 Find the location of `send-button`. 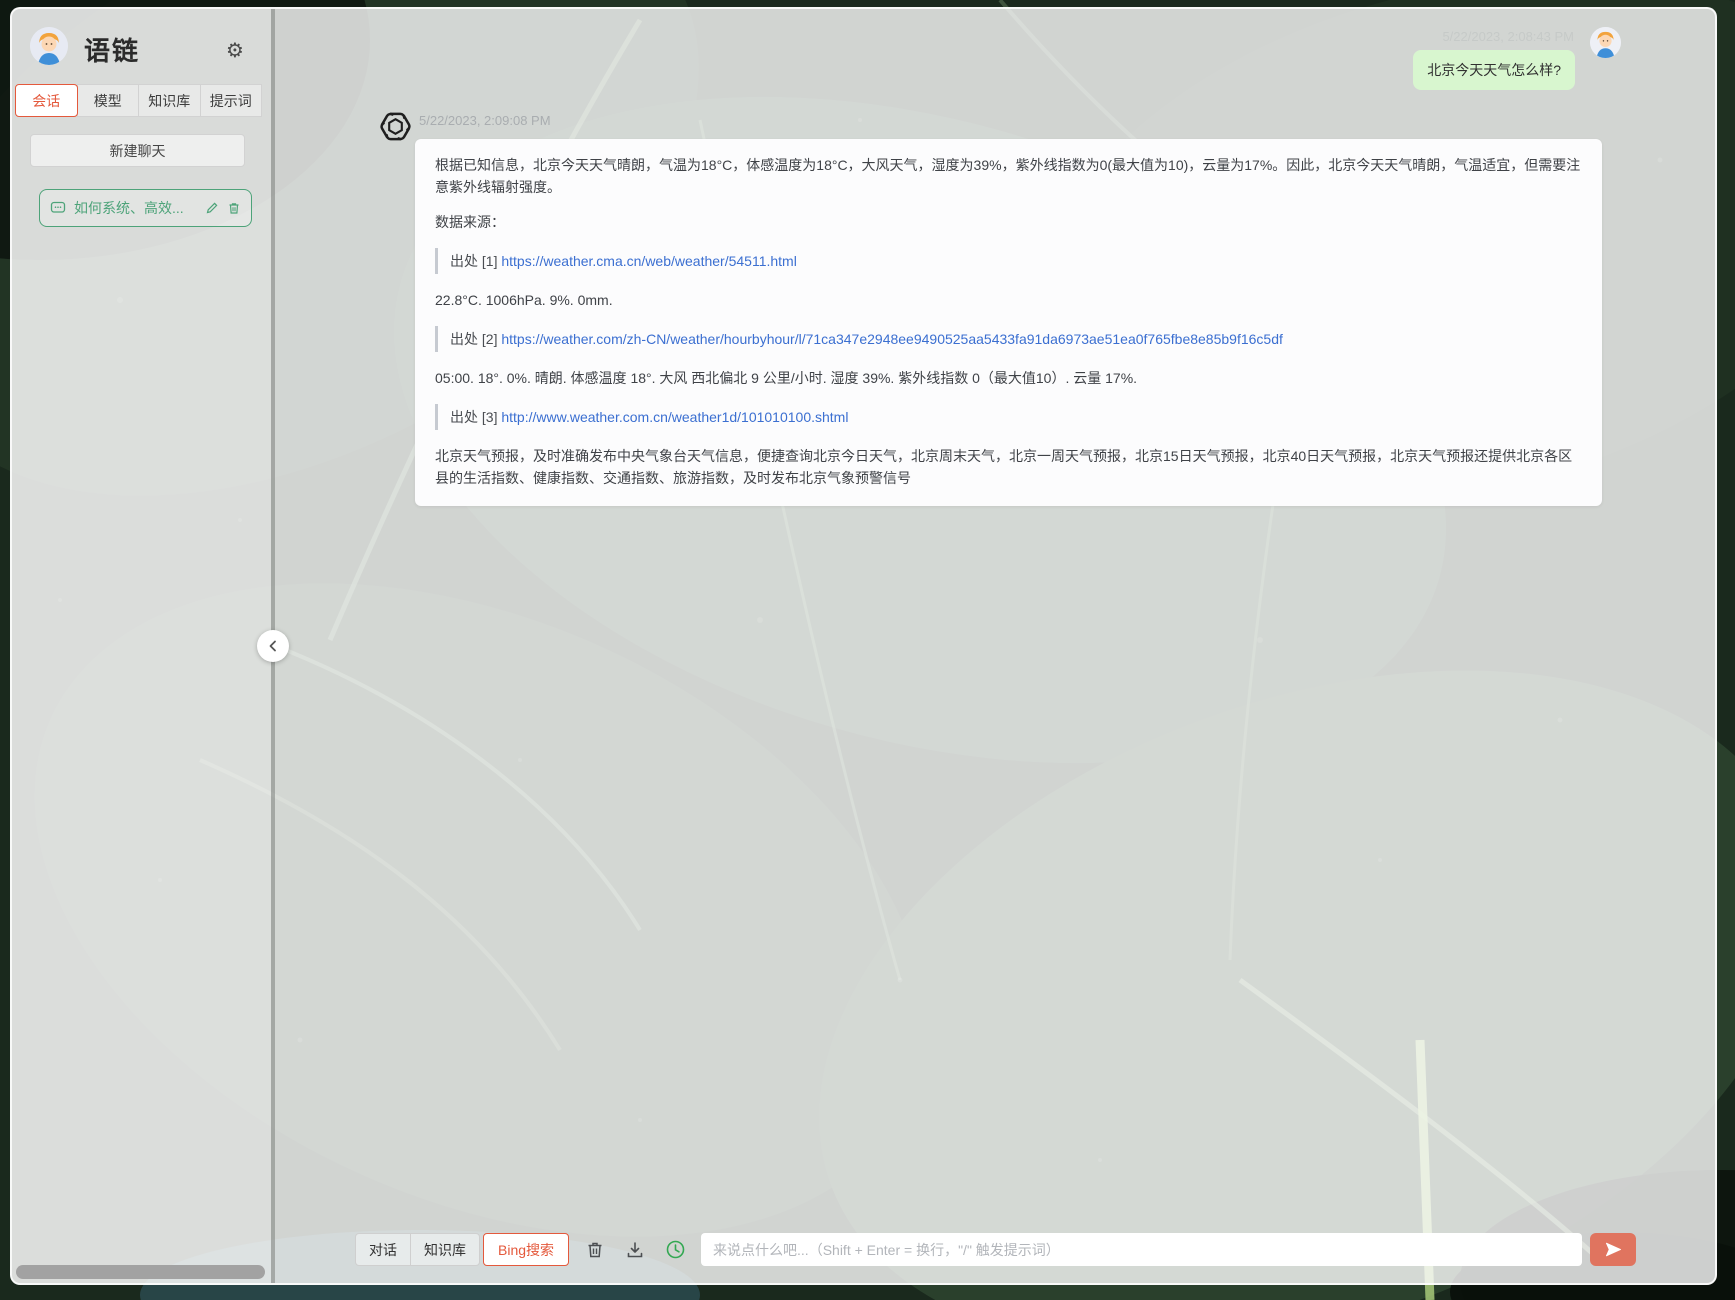

send-button is located at coordinates (1613, 1249).